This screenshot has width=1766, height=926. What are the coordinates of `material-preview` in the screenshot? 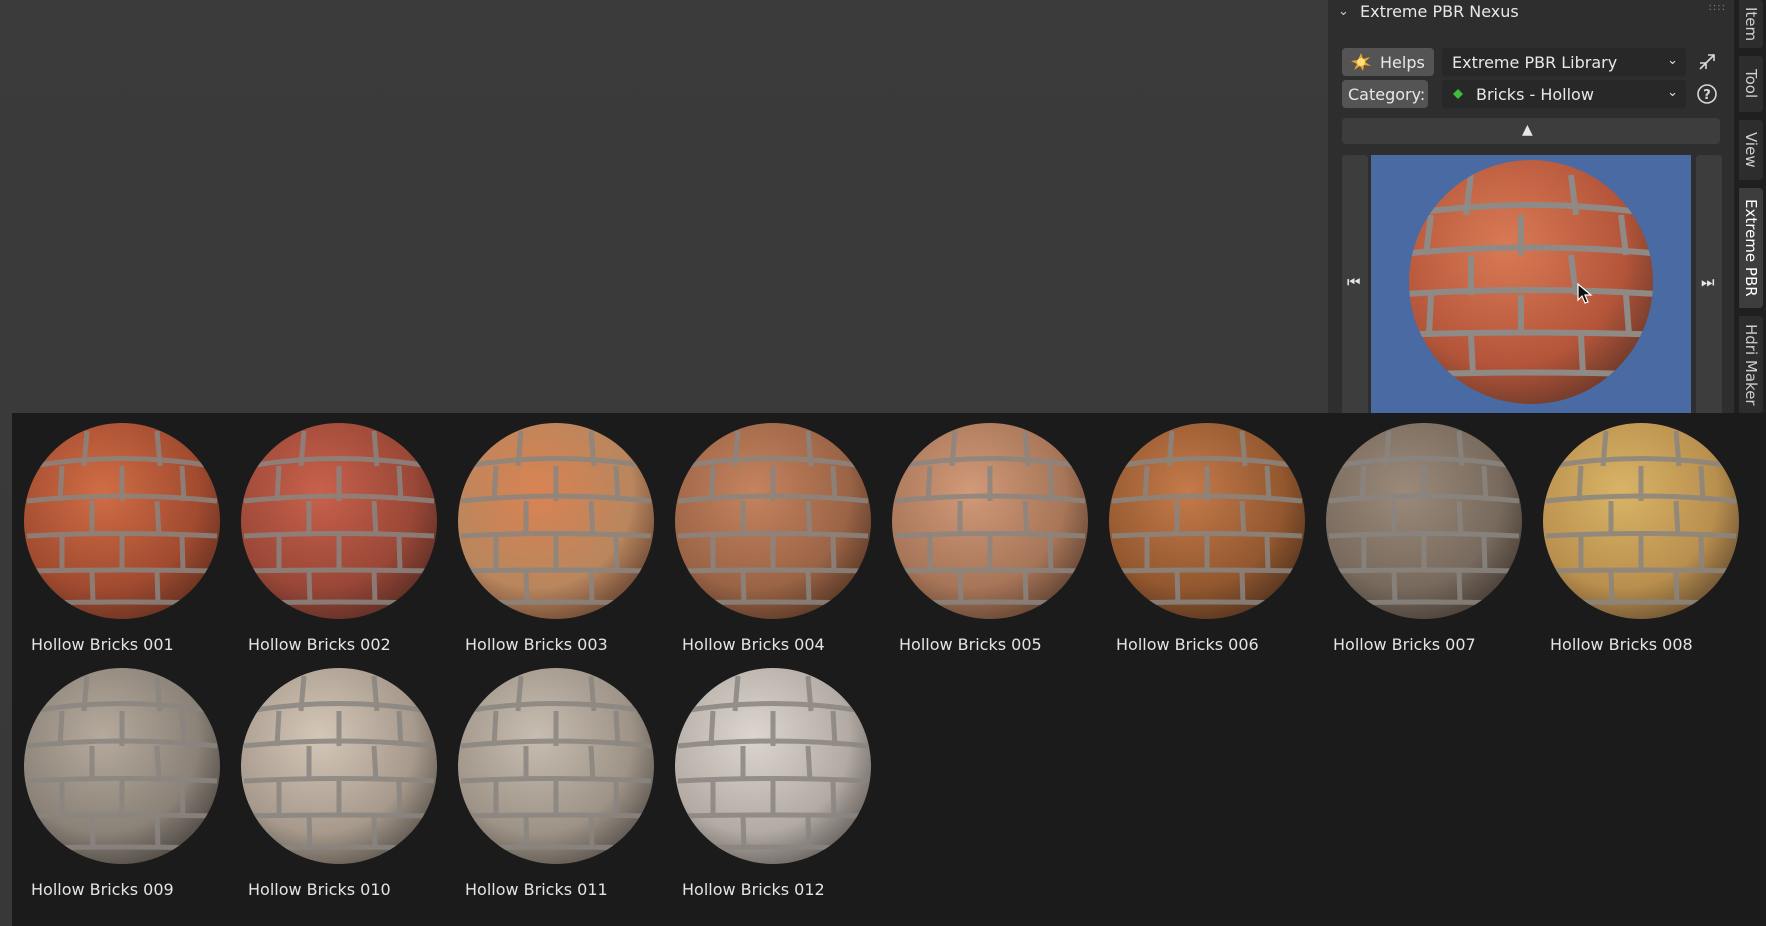 It's located at (1531, 284).